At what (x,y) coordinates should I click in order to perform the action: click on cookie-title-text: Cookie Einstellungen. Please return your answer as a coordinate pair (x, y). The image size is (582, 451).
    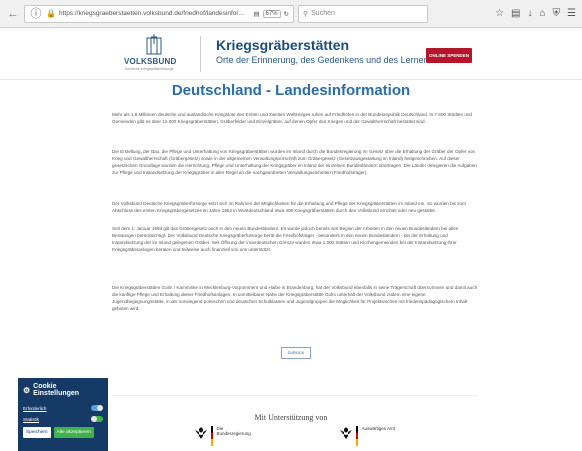
    Looking at the image, I should click on (56, 390).